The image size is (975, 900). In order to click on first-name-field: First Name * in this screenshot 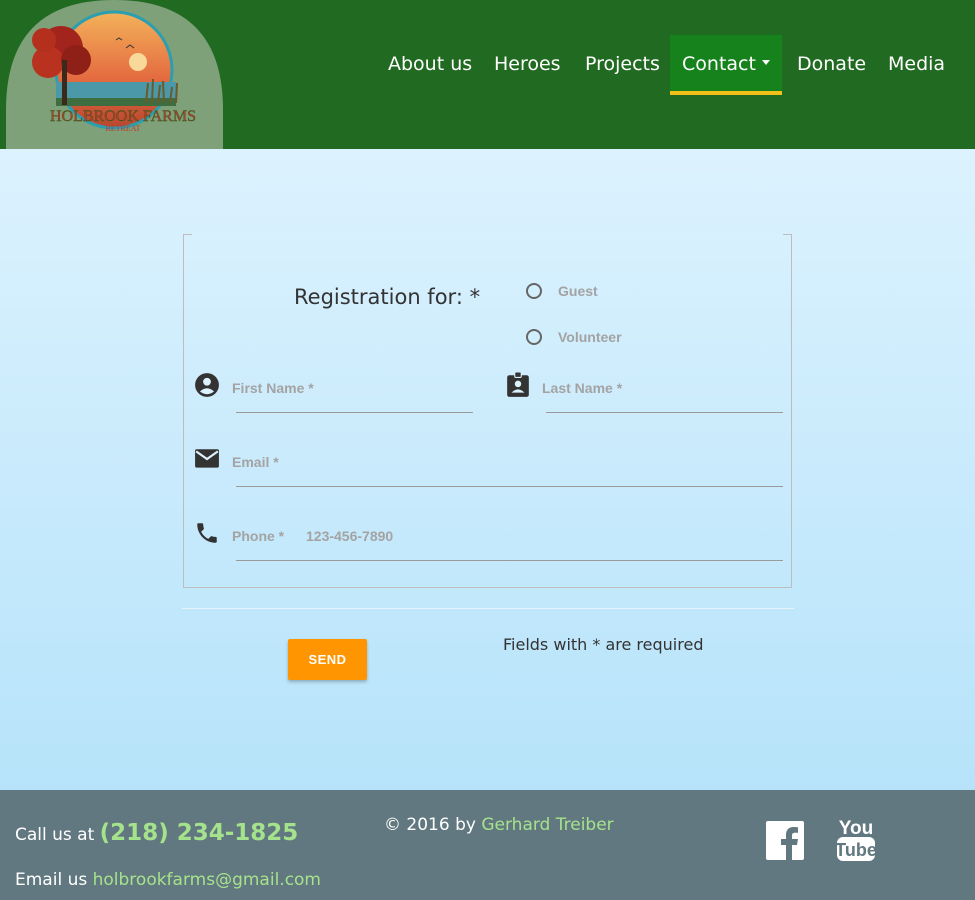, I will do `click(334, 393)`.